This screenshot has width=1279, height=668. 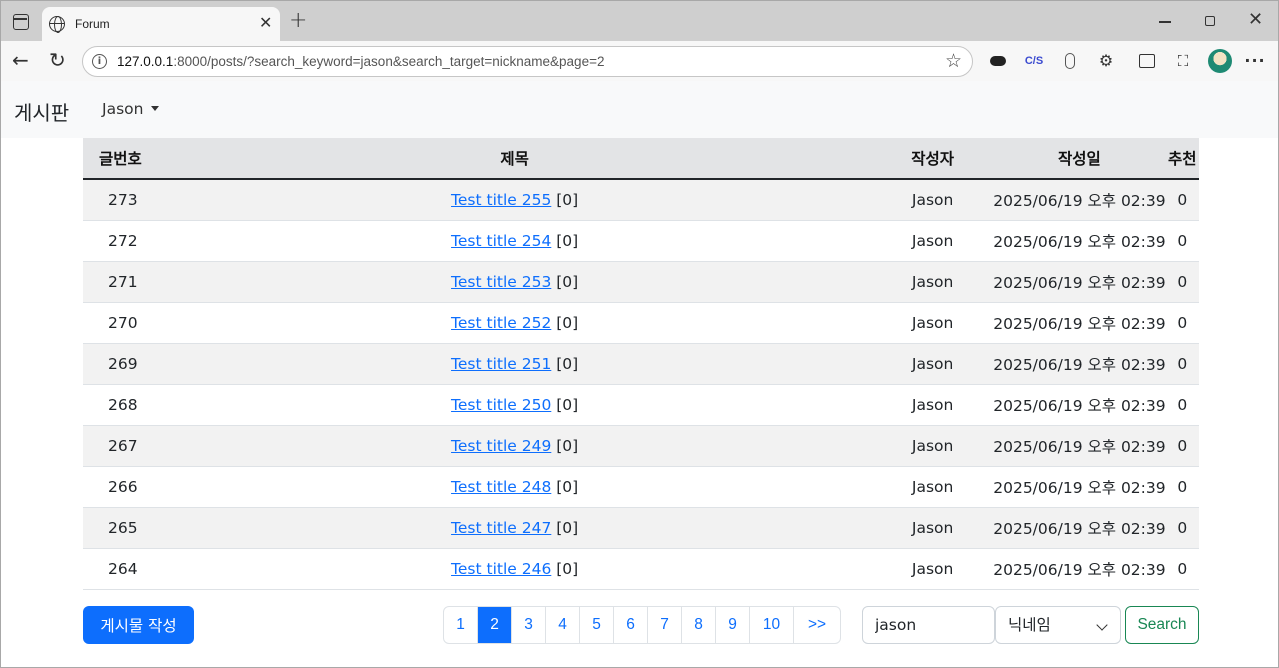 What do you see at coordinates (120, 323) in the screenshot?
I see `cell-no: 270` at bounding box center [120, 323].